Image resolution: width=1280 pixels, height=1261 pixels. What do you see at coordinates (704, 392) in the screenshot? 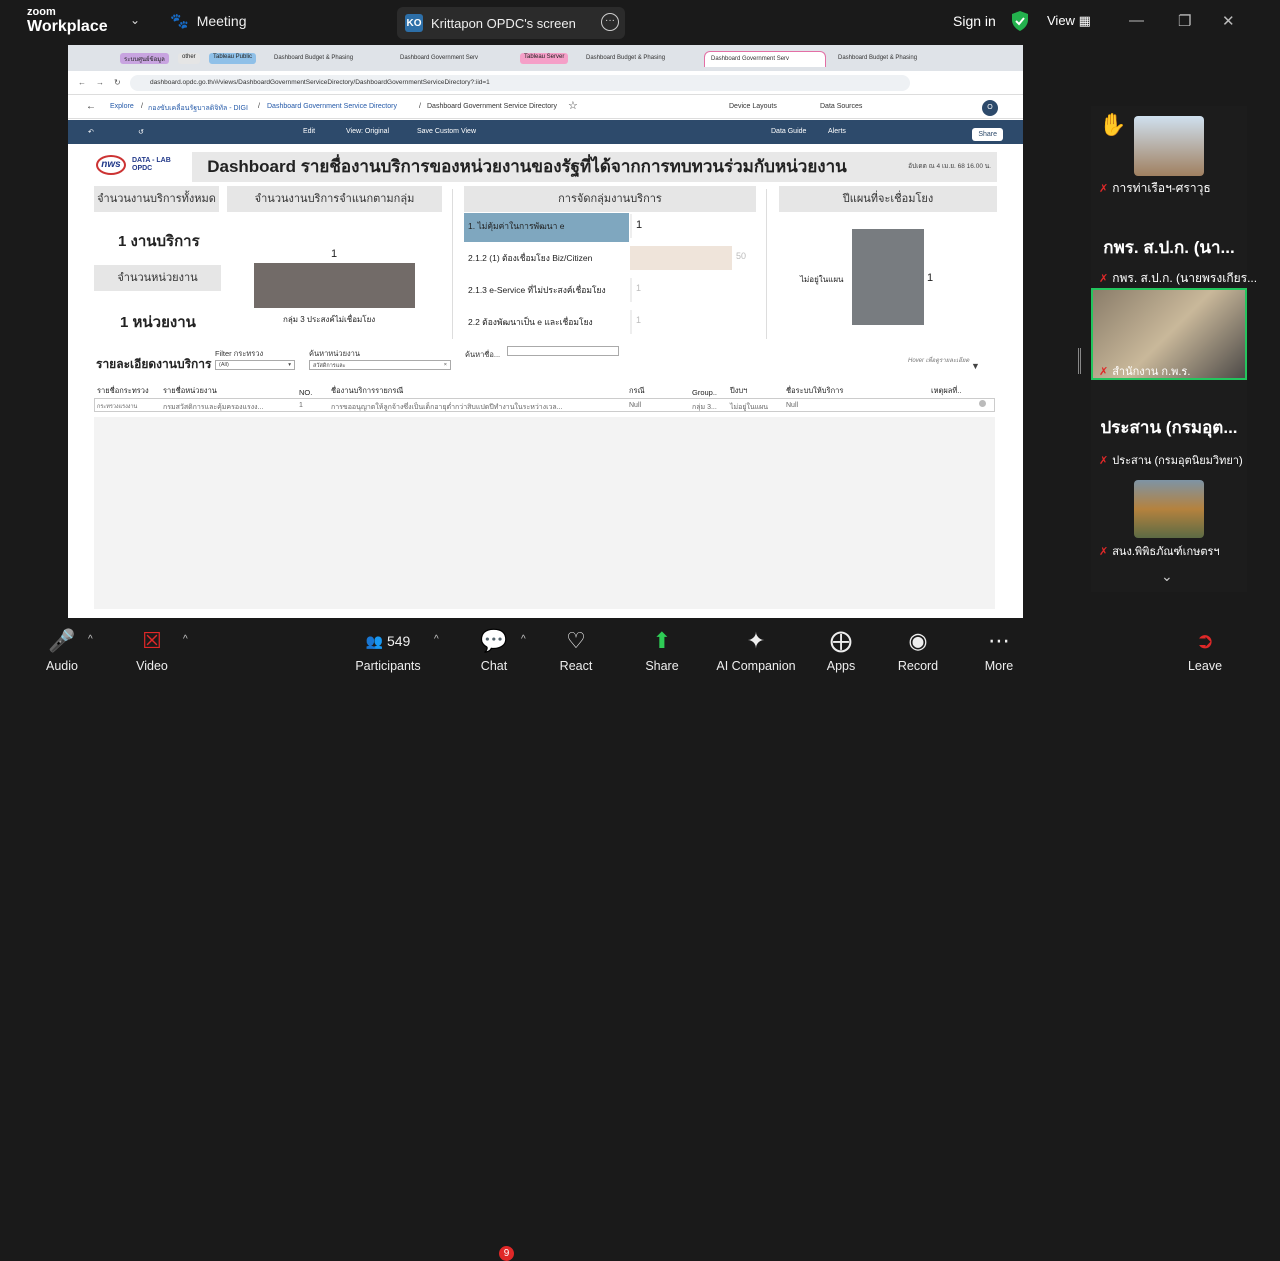
I see `column-header: Group..` at bounding box center [704, 392].